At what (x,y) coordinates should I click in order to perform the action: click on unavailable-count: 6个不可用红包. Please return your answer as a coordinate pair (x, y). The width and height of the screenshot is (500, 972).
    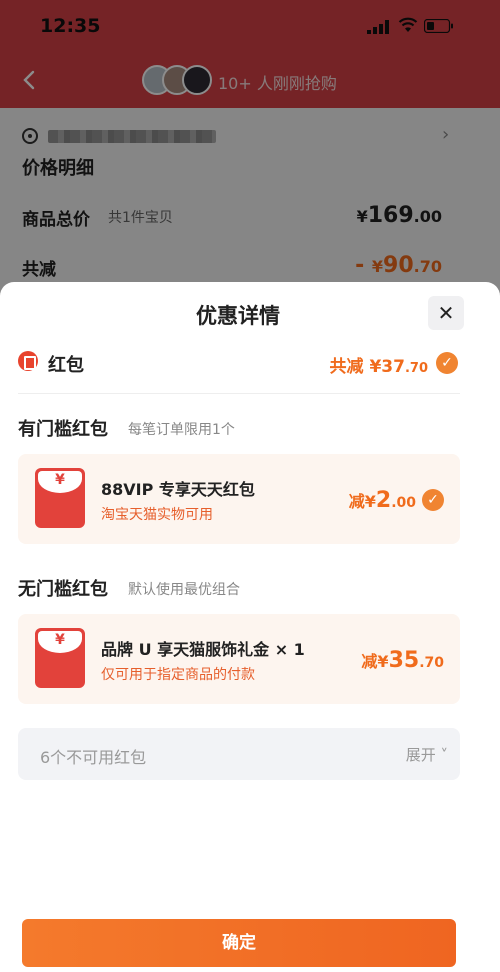
    Looking at the image, I should click on (93, 757).